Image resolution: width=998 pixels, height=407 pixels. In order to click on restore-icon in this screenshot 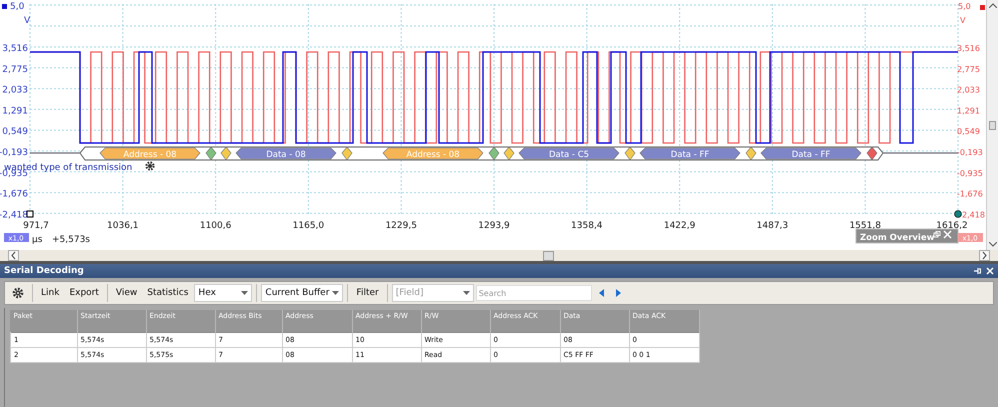, I will do `click(937, 234)`.